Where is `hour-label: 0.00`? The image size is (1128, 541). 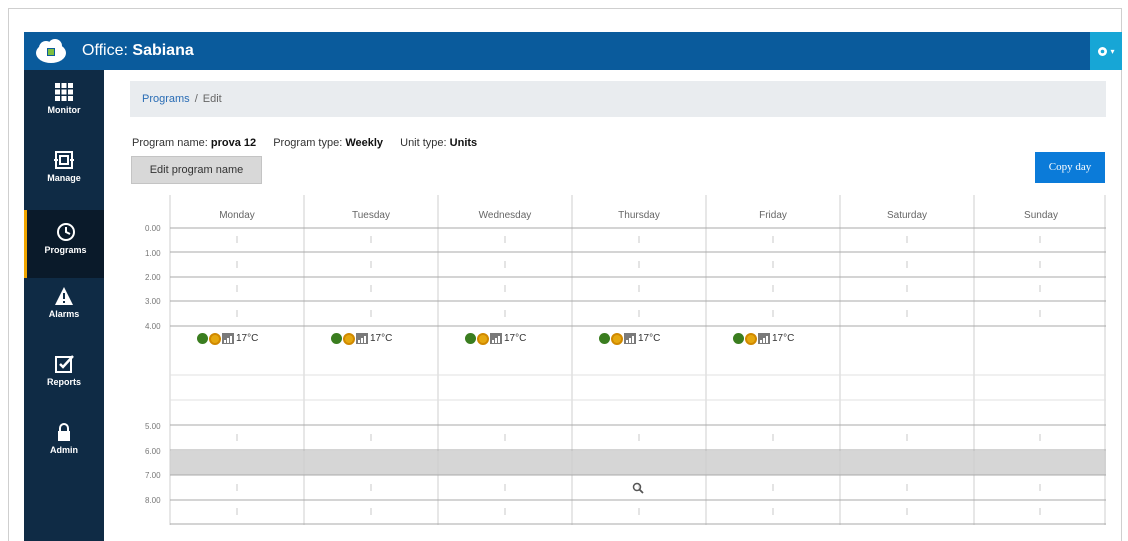 hour-label: 0.00 is located at coordinates (153, 228).